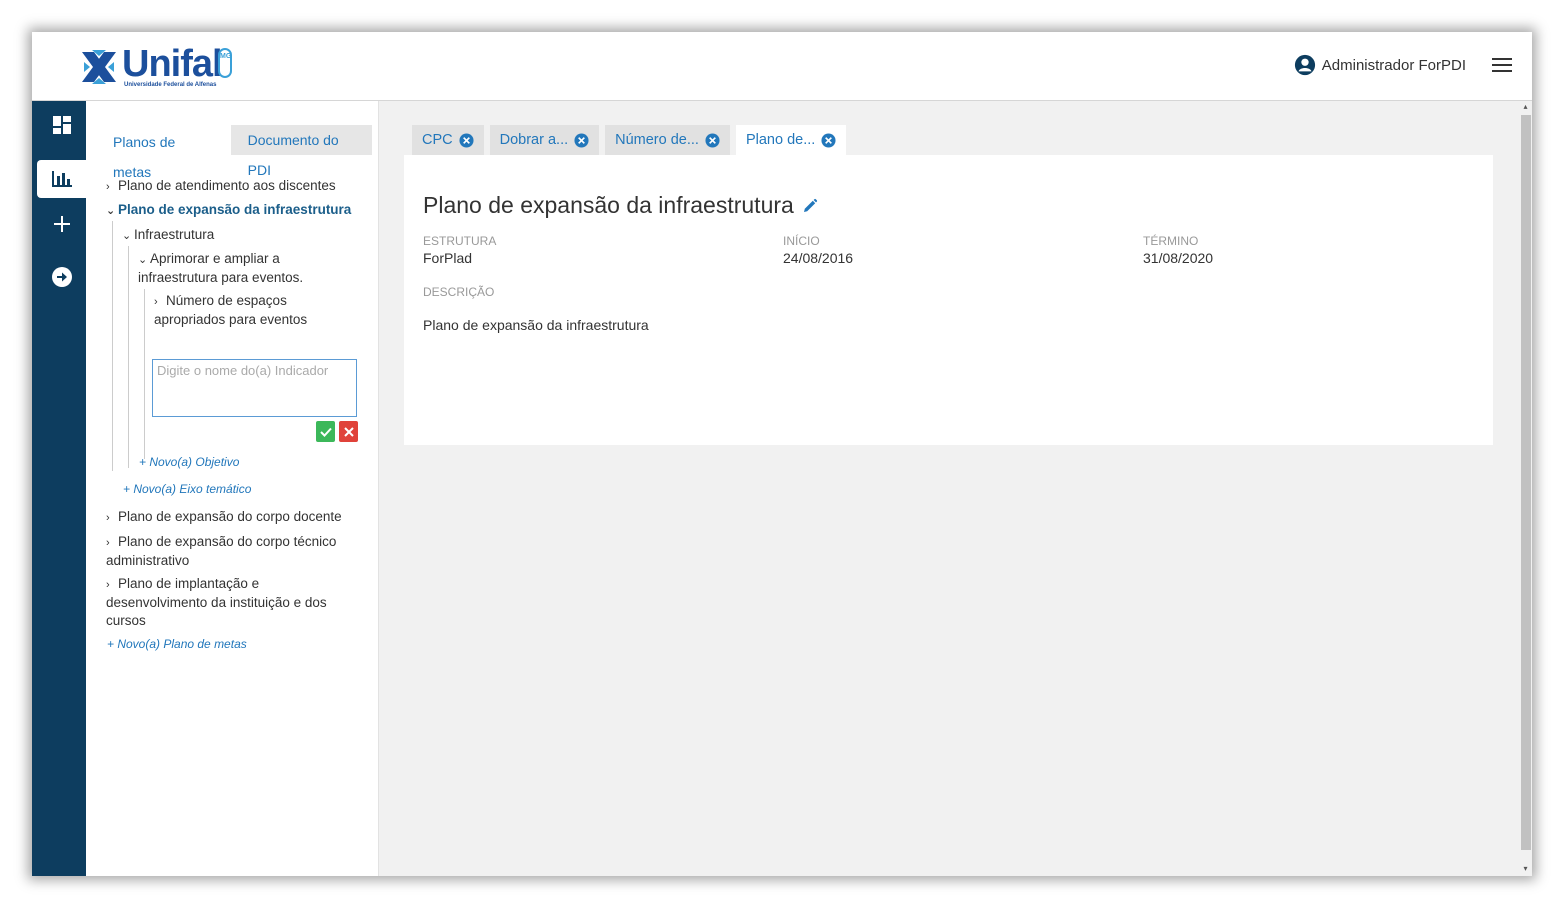  What do you see at coordinates (177, 644) in the screenshot?
I see `add-plan-link: + Novo(a) Plano de metas` at bounding box center [177, 644].